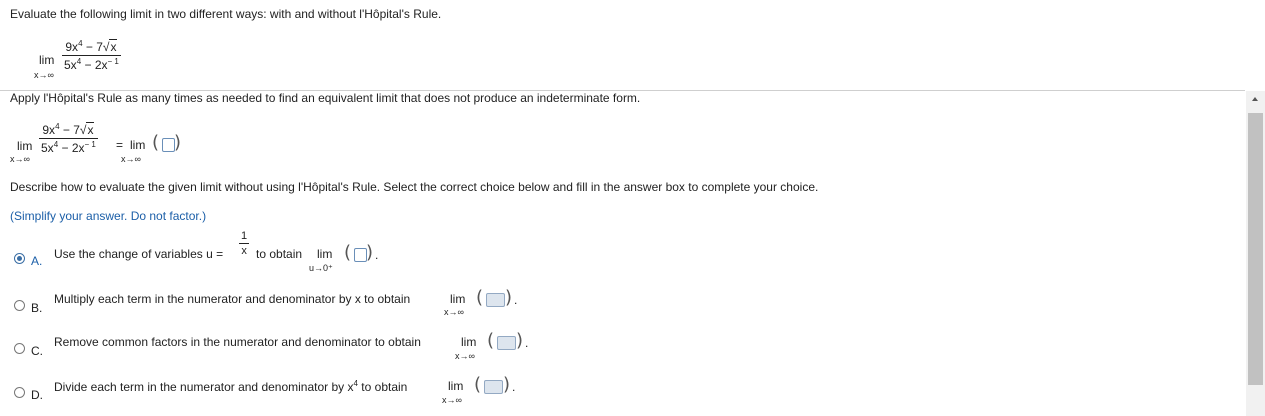  I want to click on choice-d-answer-box: ( ) ., so click(494, 384).